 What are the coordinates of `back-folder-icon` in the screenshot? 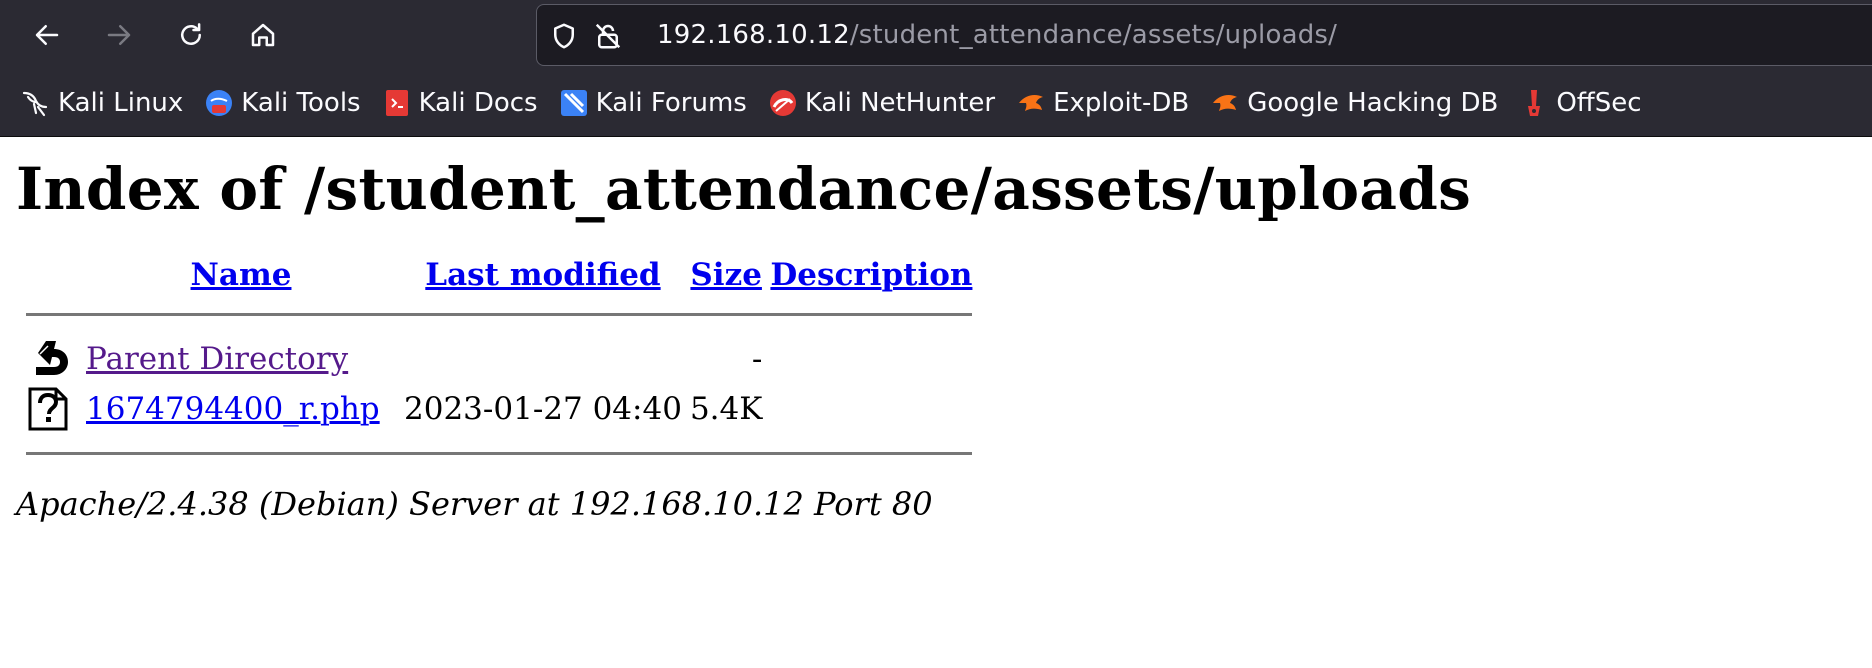 It's located at (52, 358).